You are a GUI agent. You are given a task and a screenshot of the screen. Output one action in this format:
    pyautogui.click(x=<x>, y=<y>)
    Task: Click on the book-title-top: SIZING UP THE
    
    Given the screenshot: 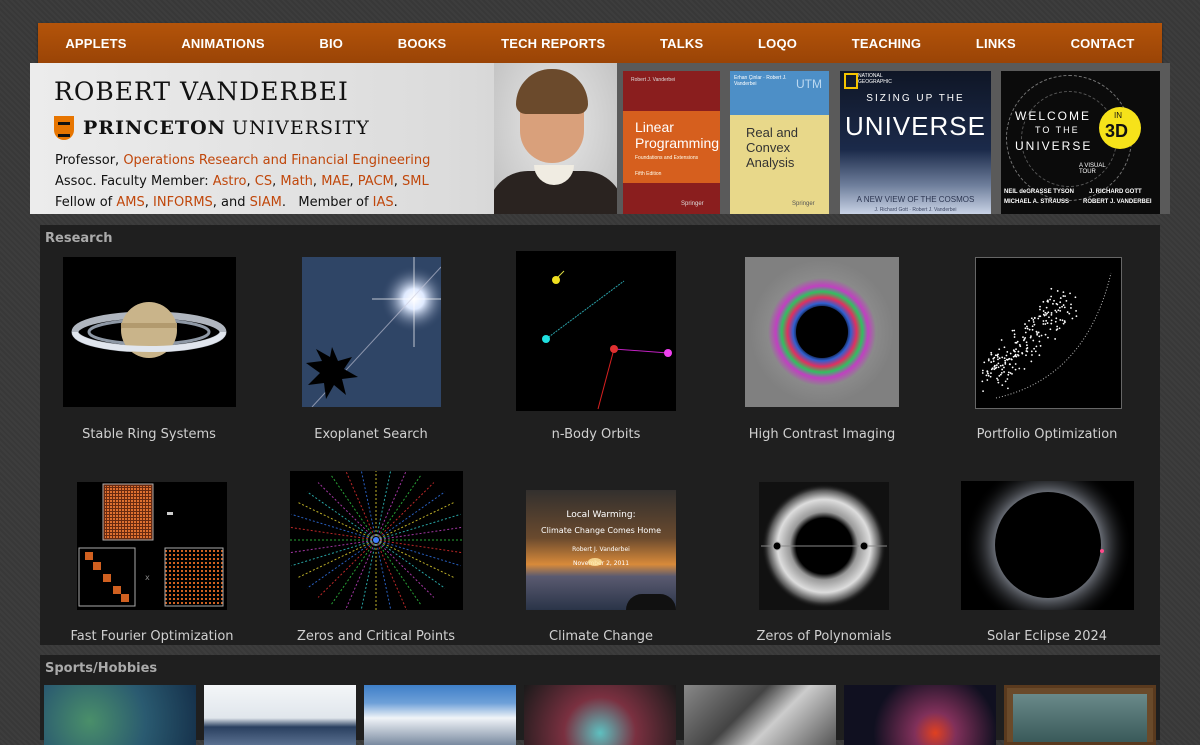 What is the action you would take?
    pyautogui.click(x=915, y=98)
    